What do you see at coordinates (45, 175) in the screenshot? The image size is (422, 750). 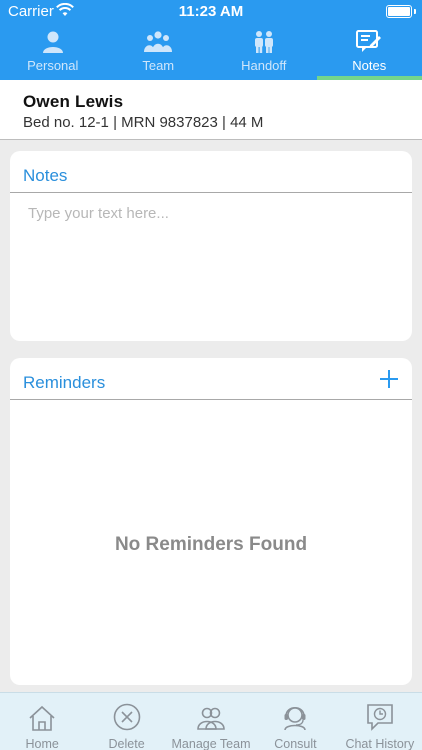 I see `notes-title: Notes` at bounding box center [45, 175].